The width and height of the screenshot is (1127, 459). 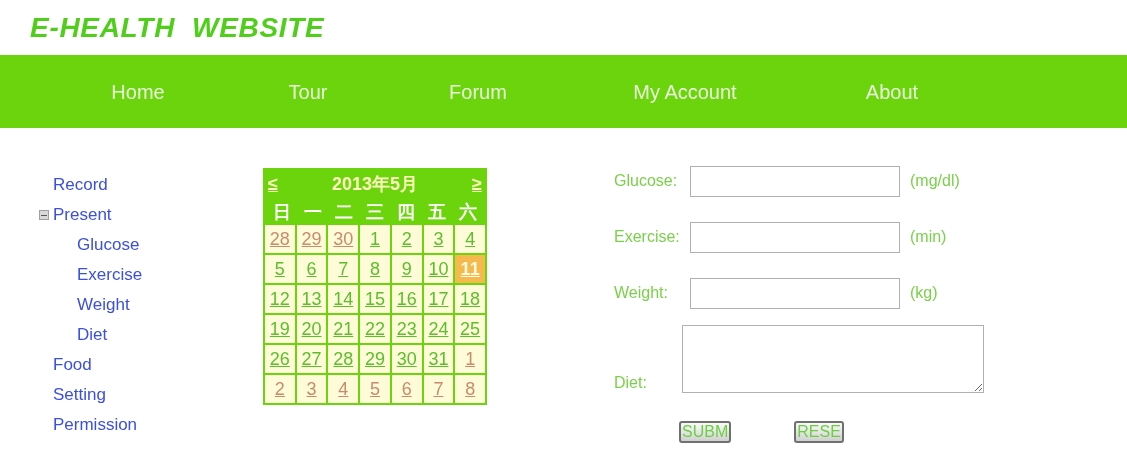 What do you see at coordinates (280, 329) in the screenshot?
I see `calendar-day: 19` at bounding box center [280, 329].